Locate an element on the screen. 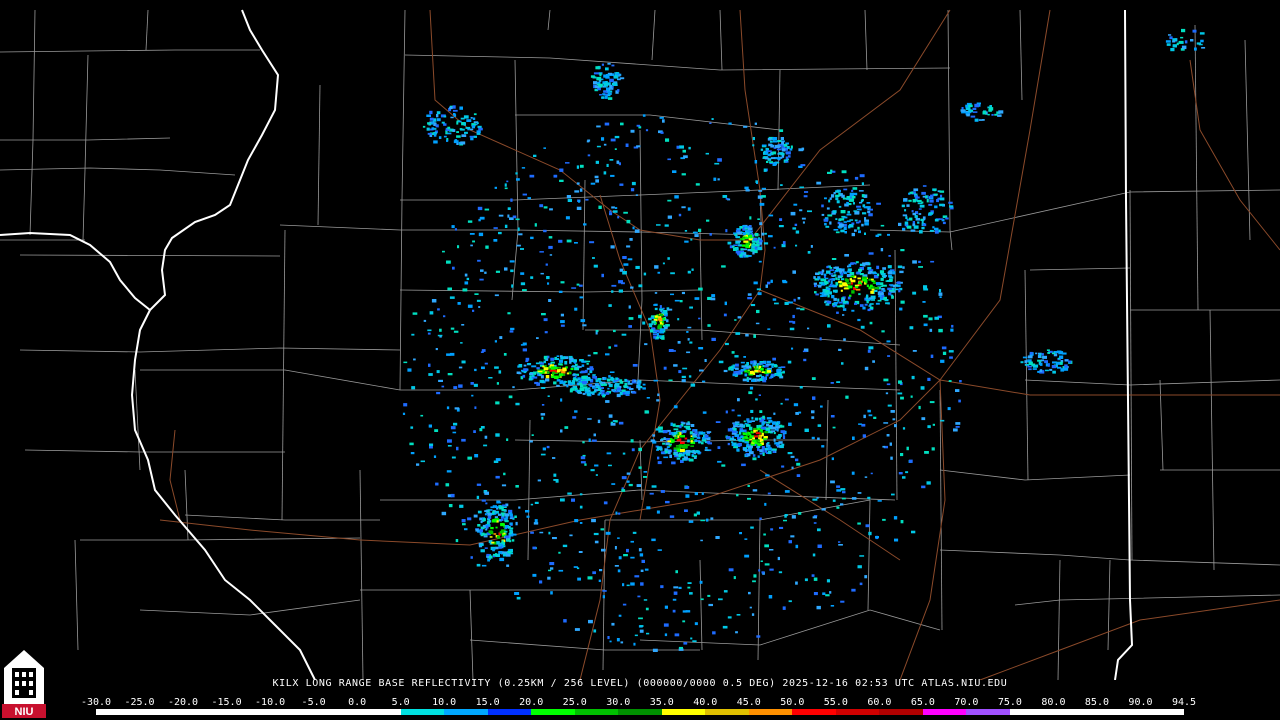 The width and height of the screenshot is (1280, 720). scale-tick-label: 85.0 is located at coordinates (1096, 702).